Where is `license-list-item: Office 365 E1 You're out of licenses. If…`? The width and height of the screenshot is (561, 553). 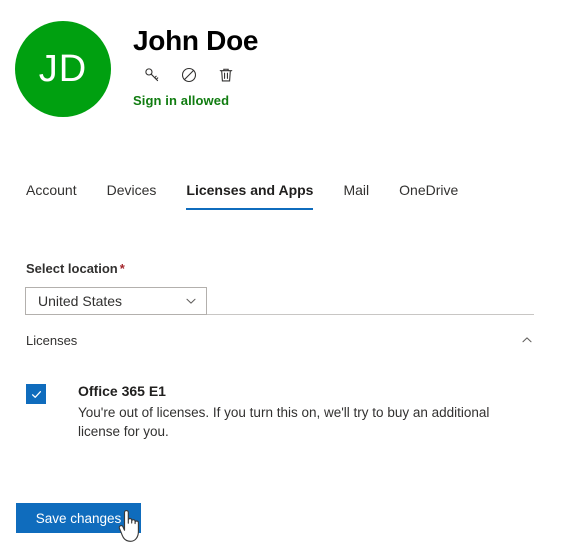 license-list-item: Office 365 E1 You're out of licenses. If… is located at coordinates (276, 412).